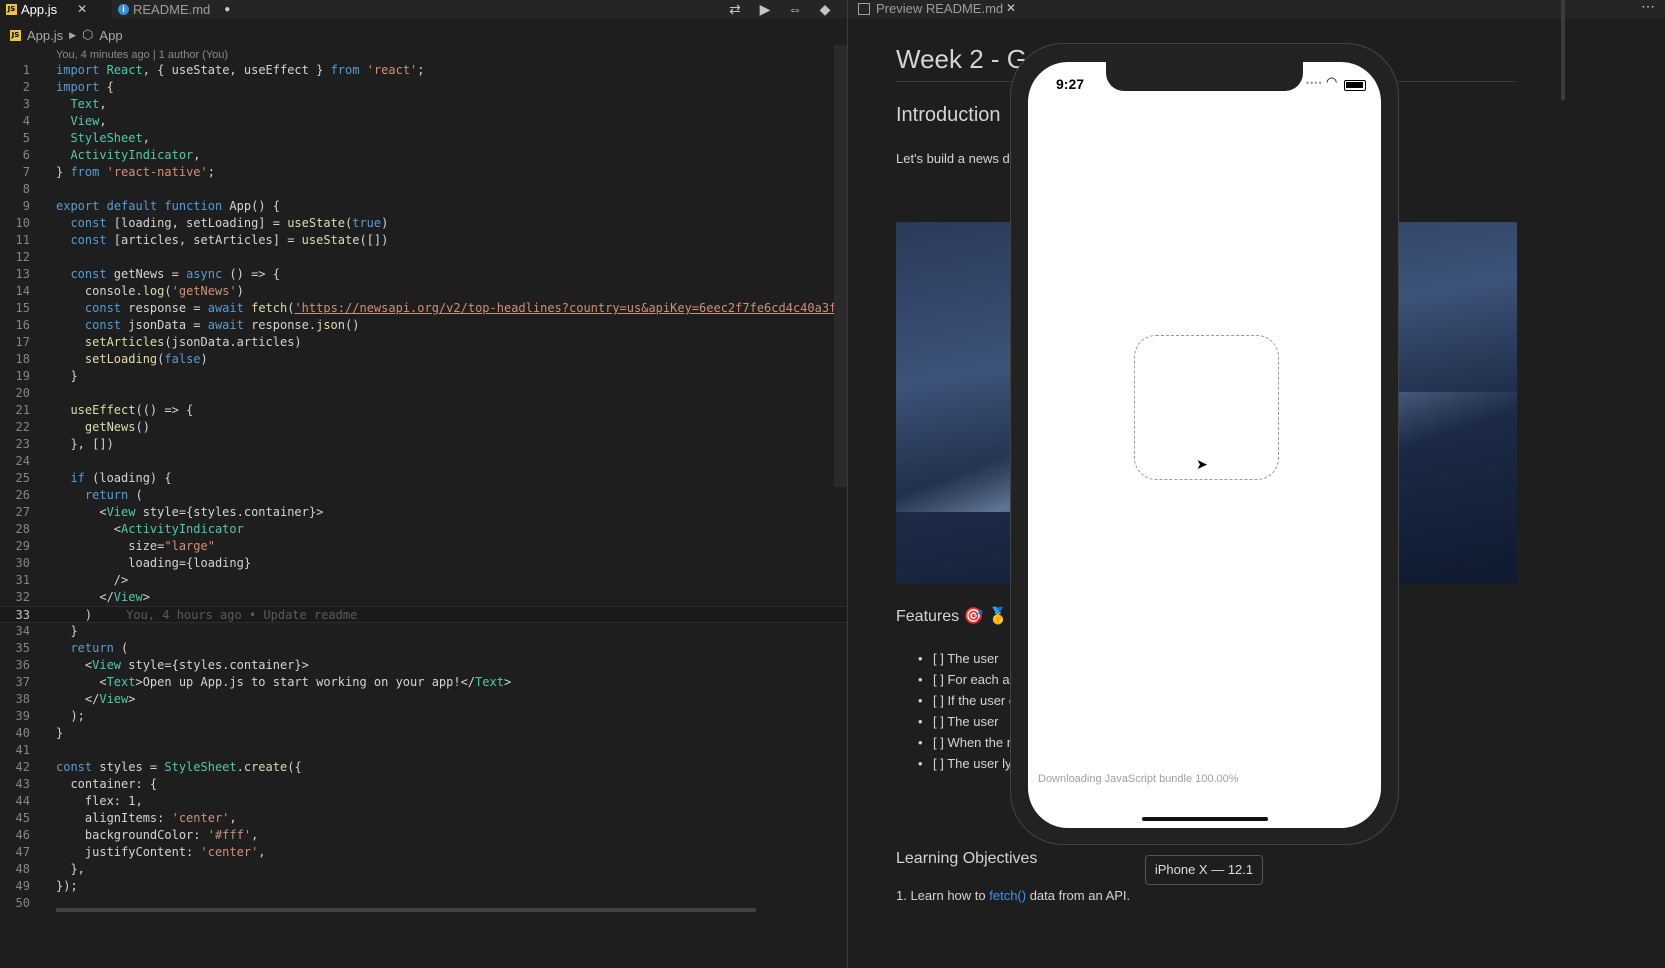  What do you see at coordinates (424, 359) in the screenshot?
I see `code-line: 18 setLoading(false)` at bounding box center [424, 359].